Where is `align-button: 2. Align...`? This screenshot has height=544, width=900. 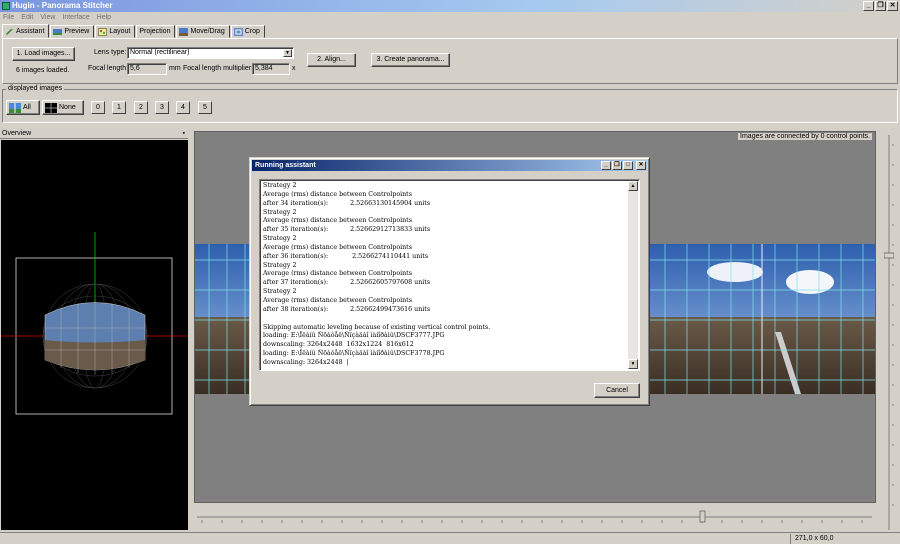
align-button: 2. Align... is located at coordinates (331, 60).